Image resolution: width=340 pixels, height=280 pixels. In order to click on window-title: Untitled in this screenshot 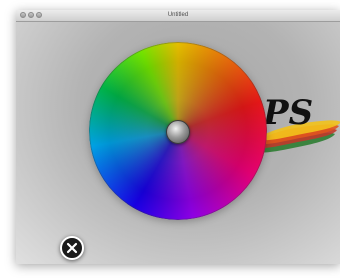, I will do `click(178, 15)`.